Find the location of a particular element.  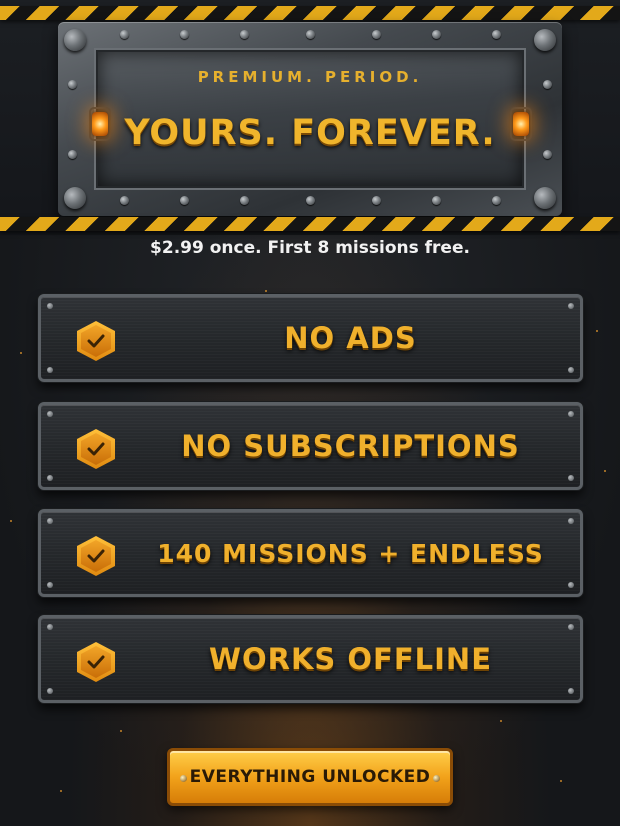

feature-card-works-offline: WORKS OFFLINE is located at coordinates (310, 659).